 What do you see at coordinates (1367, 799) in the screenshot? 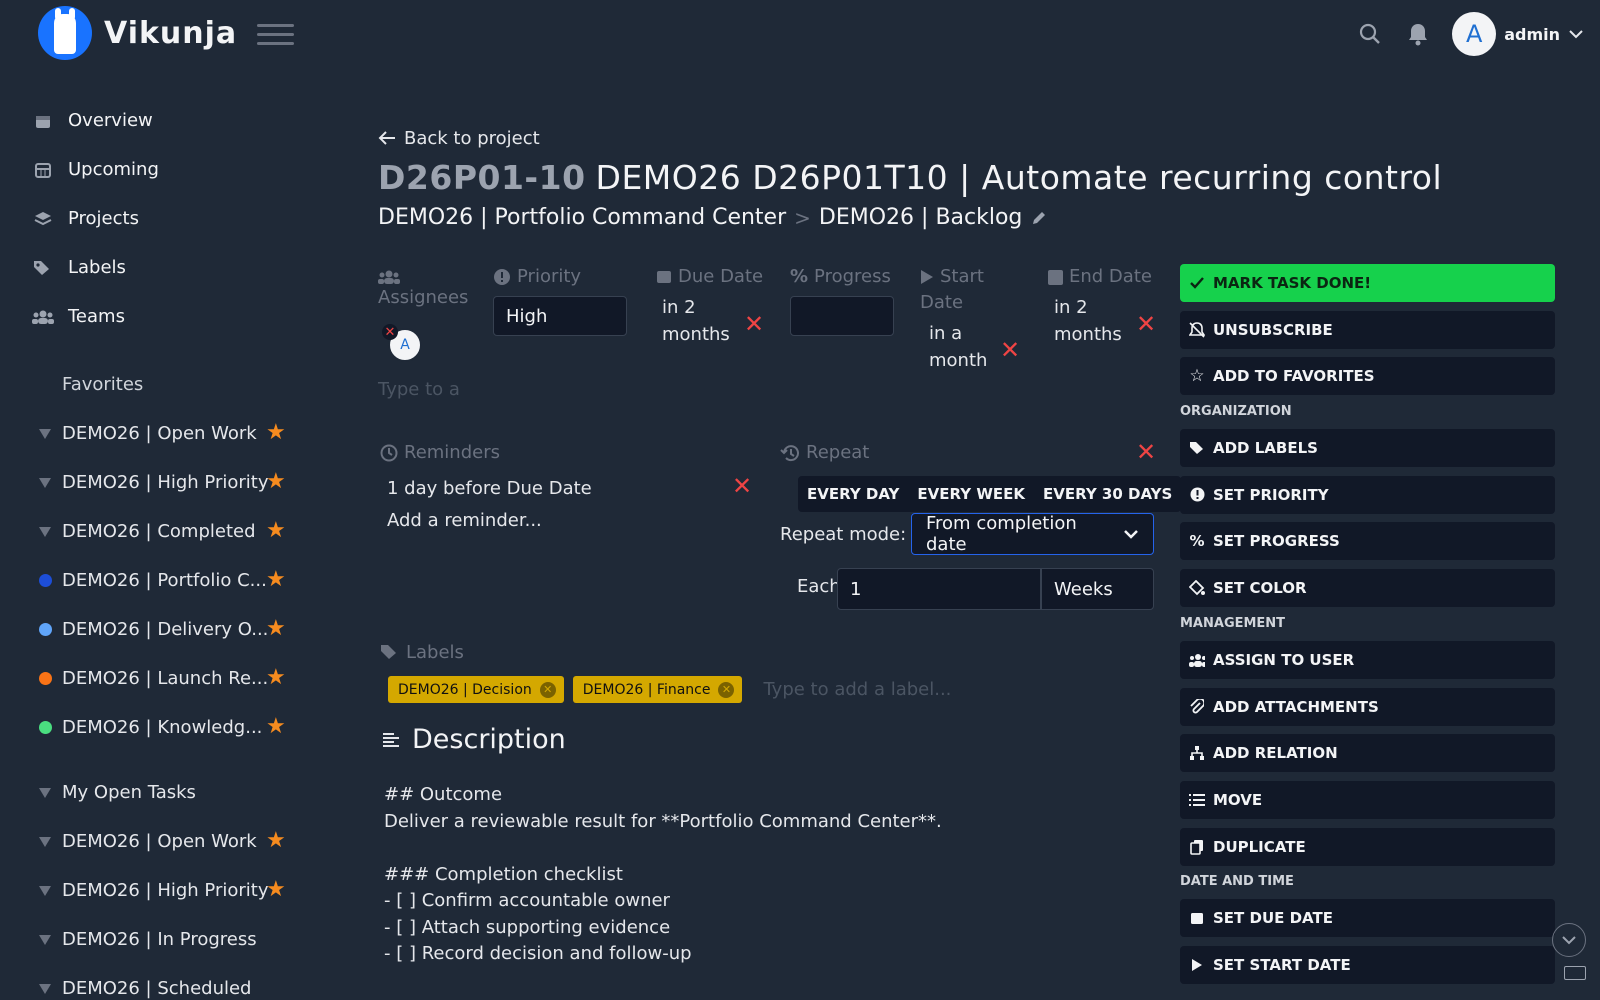
I see `move-button: MOVE` at bounding box center [1367, 799].